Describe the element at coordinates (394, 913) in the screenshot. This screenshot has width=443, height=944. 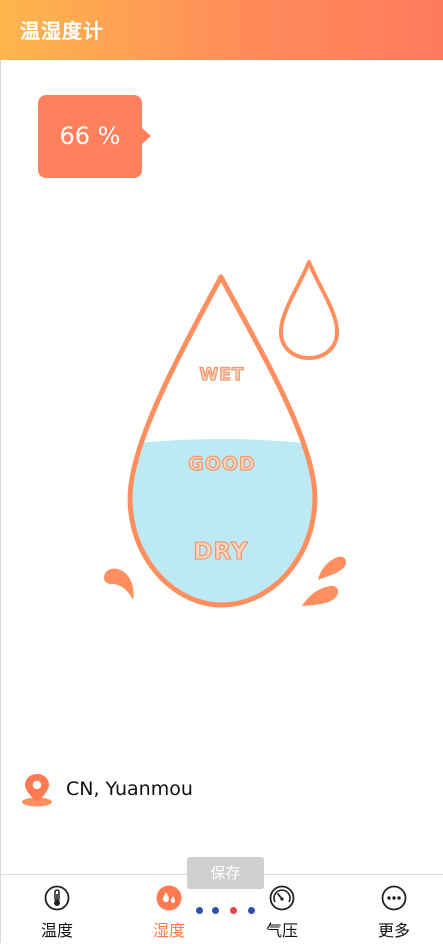
I see `nav-item-more: 更多` at that location.